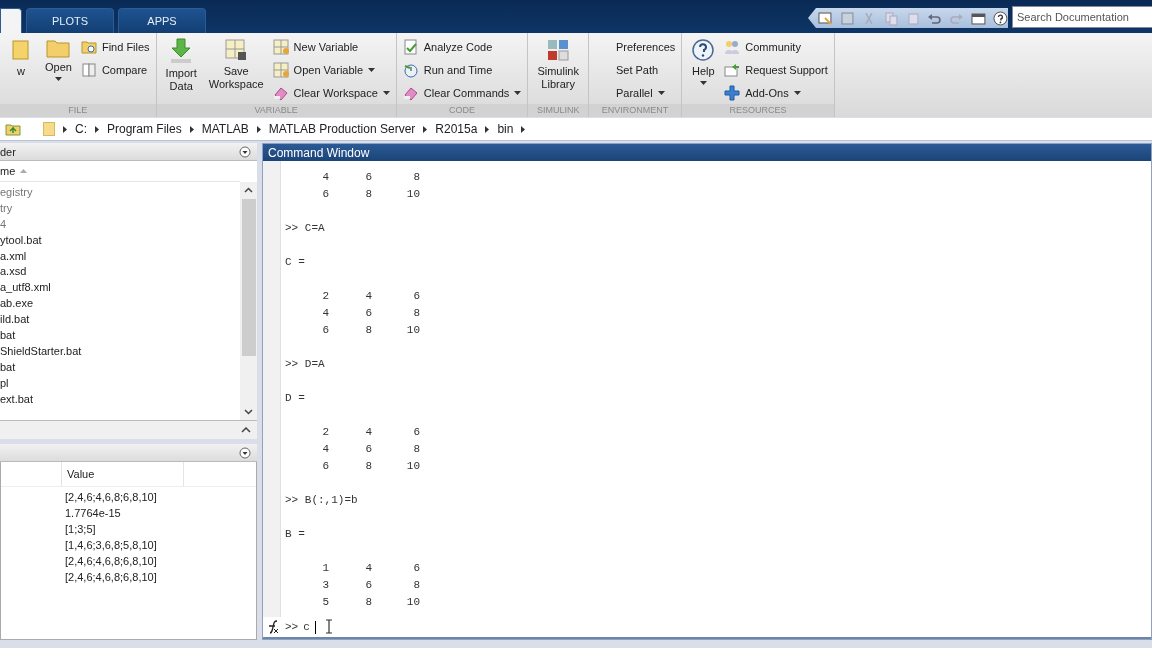  I want to click on file-name: ShieldStarter.bat, so click(120, 350).